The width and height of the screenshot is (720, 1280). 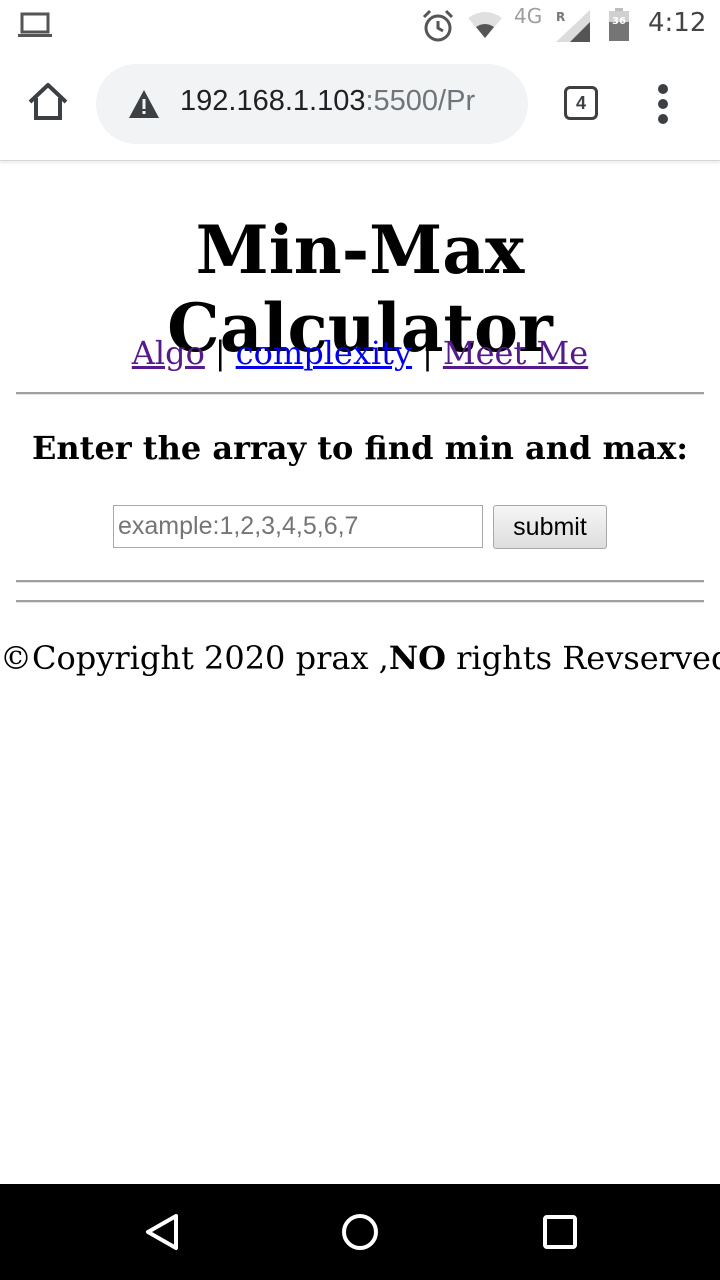 What do you see at coordinates (48, 102) in the screenshot?
I see `home-icon` at bounding box center [48, 102].